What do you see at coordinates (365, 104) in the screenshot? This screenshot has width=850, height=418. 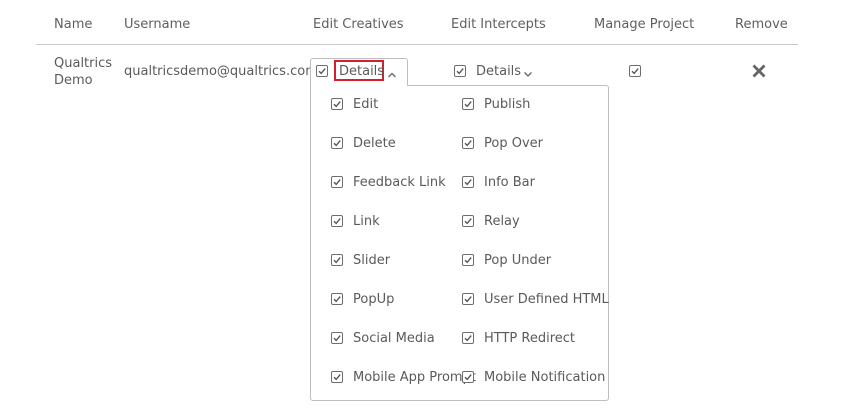 I see `option-label-edit: Edit` at bounding box center [365, 104].